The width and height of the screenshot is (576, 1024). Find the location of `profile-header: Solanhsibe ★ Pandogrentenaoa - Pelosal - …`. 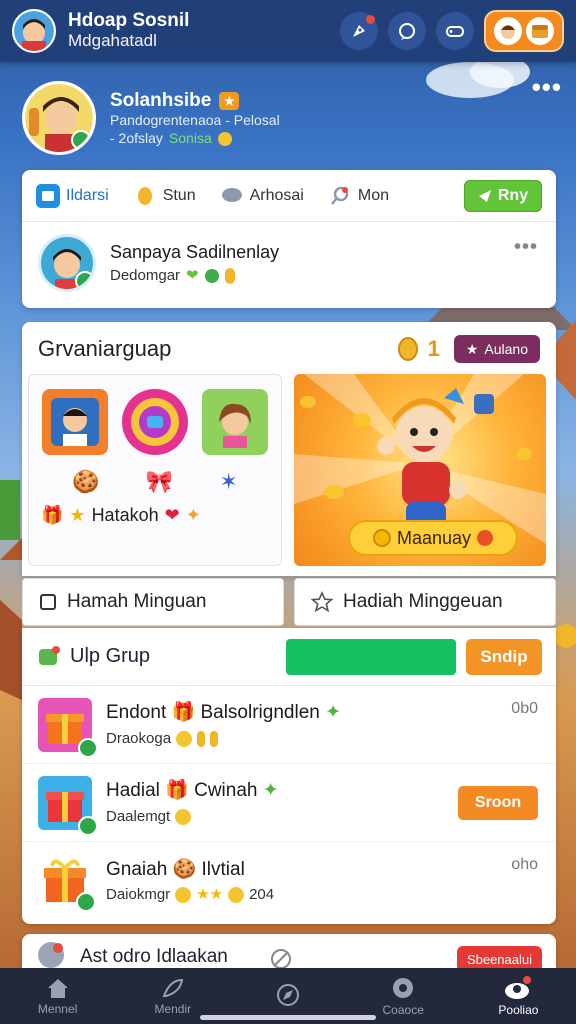

profile-header: Solanhsibe ★ Pandogrentenaoa - Pelosal - … is located at coordinates (292, 116).